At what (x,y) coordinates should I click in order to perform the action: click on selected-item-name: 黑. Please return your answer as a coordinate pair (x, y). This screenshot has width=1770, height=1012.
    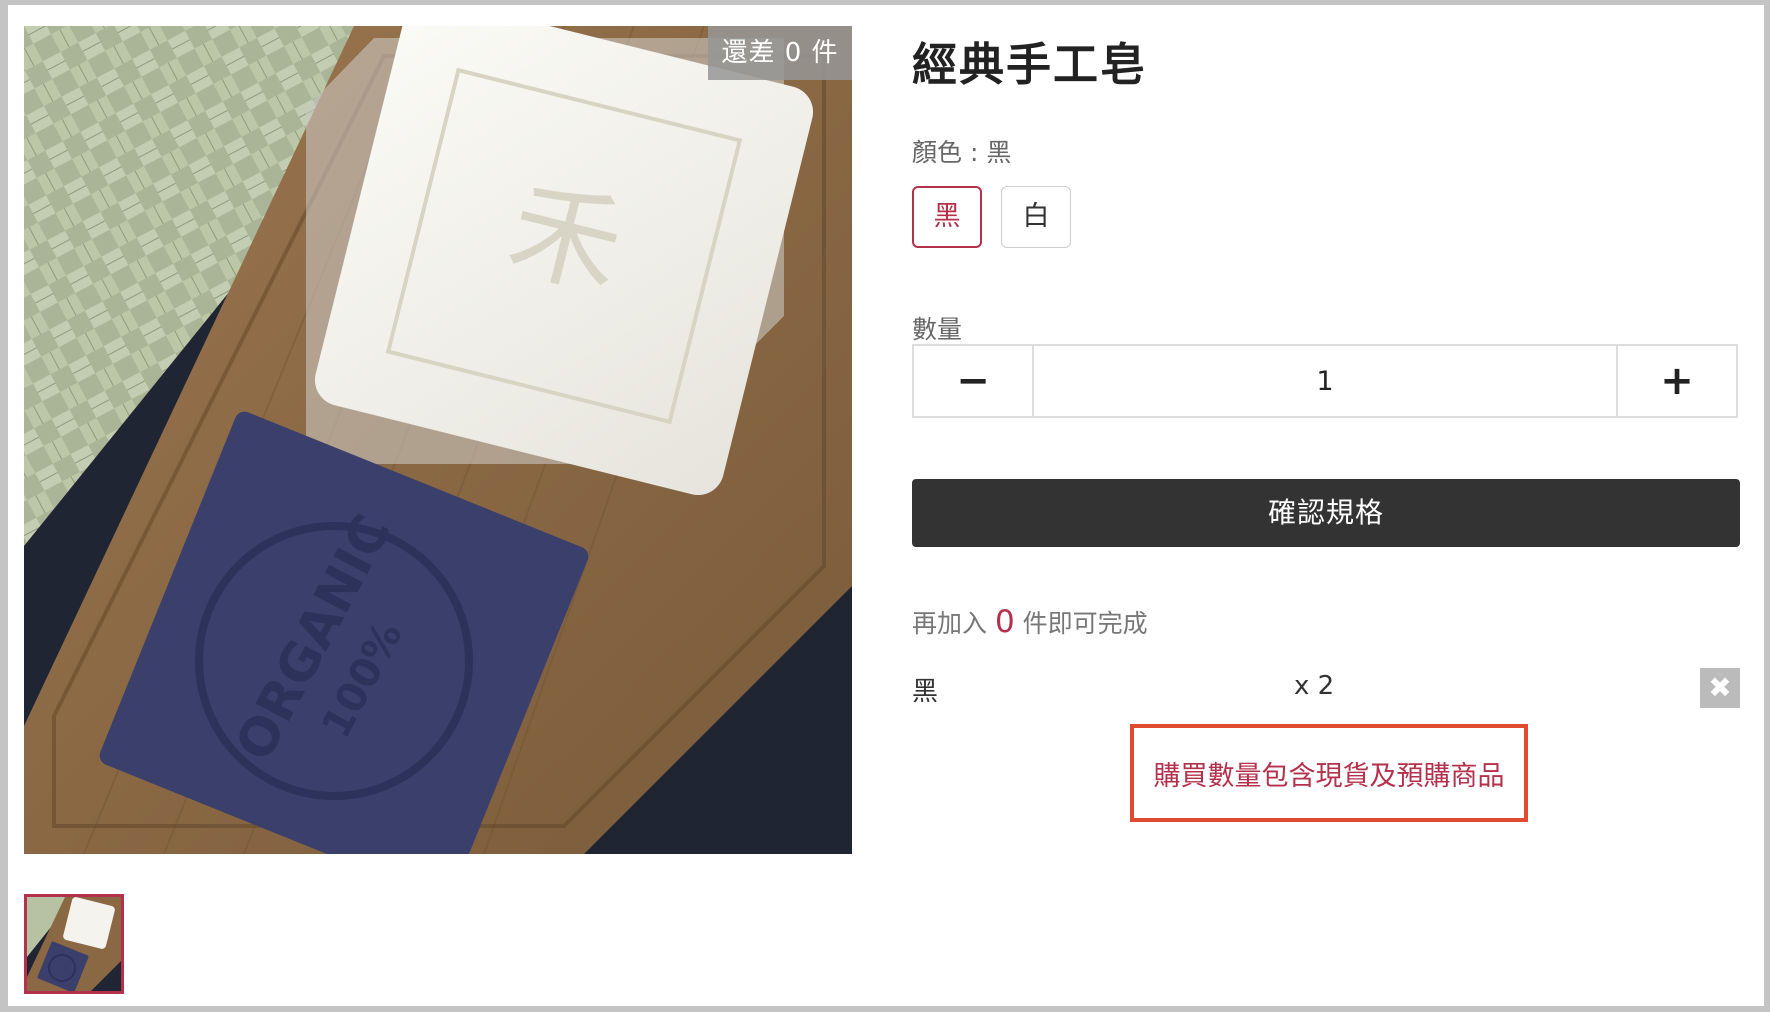
    Looking at the image, I should click on (925, 692).